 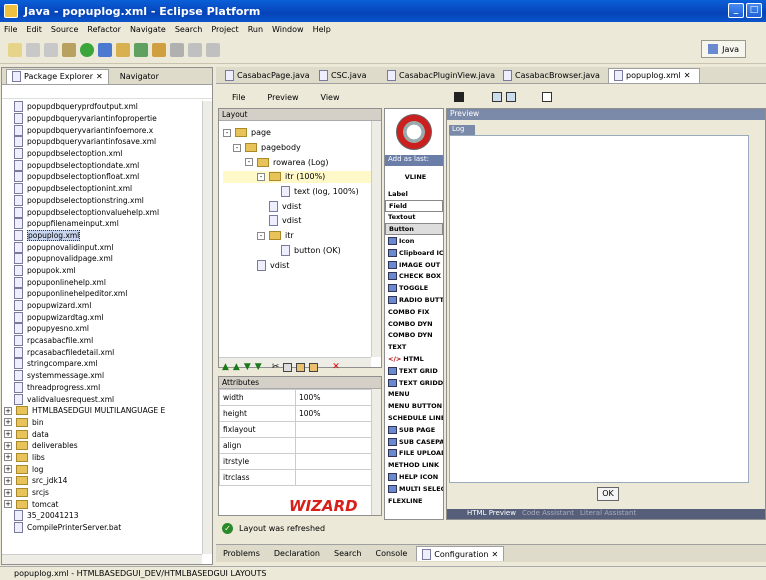 What do you see at coordinates (57, 76) in the screenshot?
I see `tab-package-explorer: Package Explorer ✕` at bounding box center [57, 76].